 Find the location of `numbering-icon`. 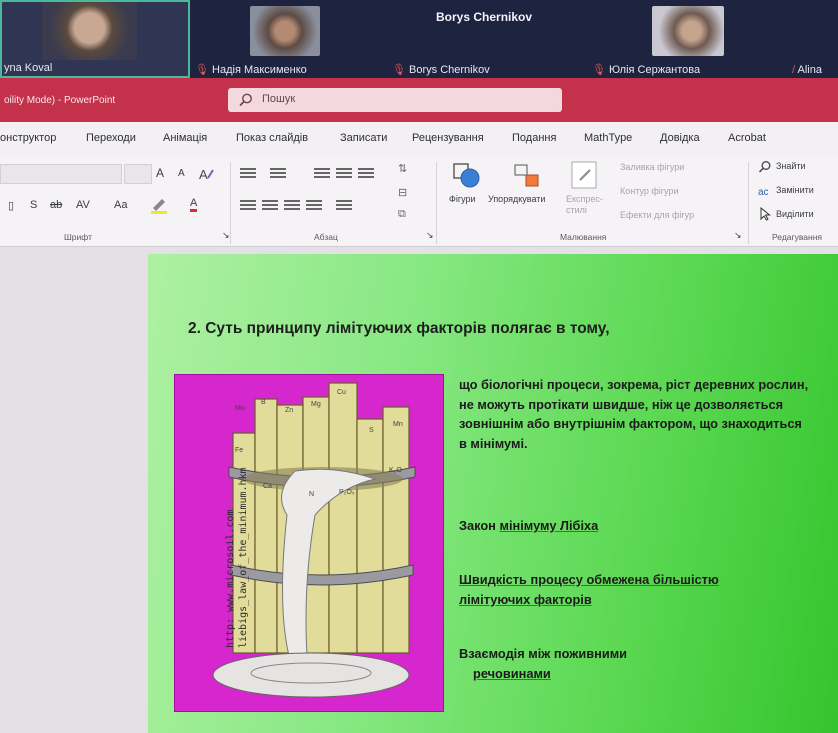

numbering-icon is located at coordinates (278, 173).